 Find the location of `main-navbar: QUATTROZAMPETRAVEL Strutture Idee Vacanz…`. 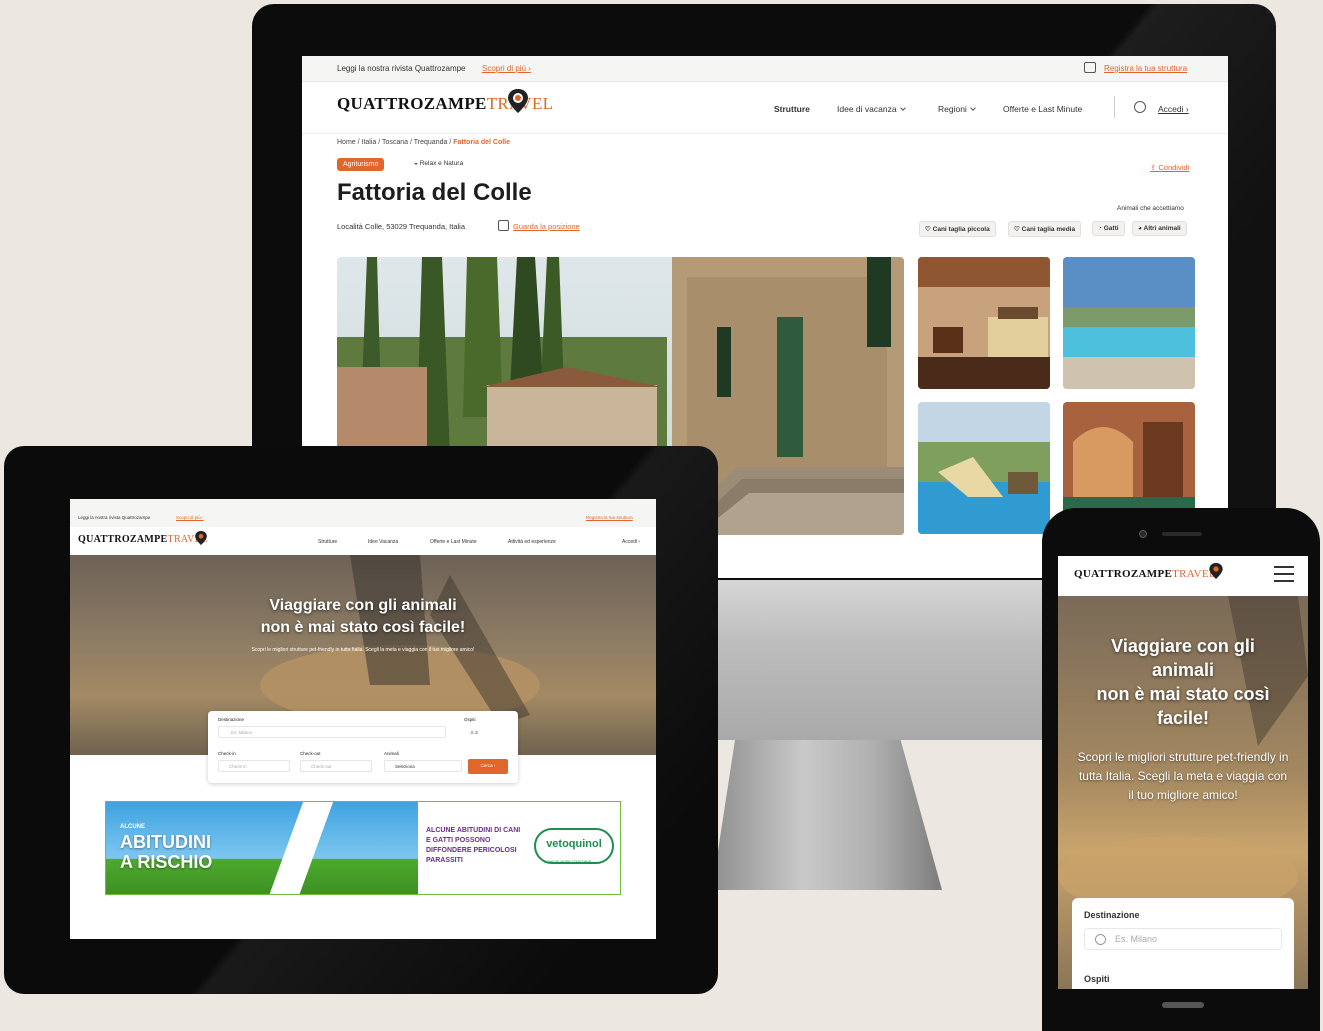

main-navbar: QUATTROZAMPETRAVEL Strutture Idee Vacanz… is located at coordinates (363, 541).